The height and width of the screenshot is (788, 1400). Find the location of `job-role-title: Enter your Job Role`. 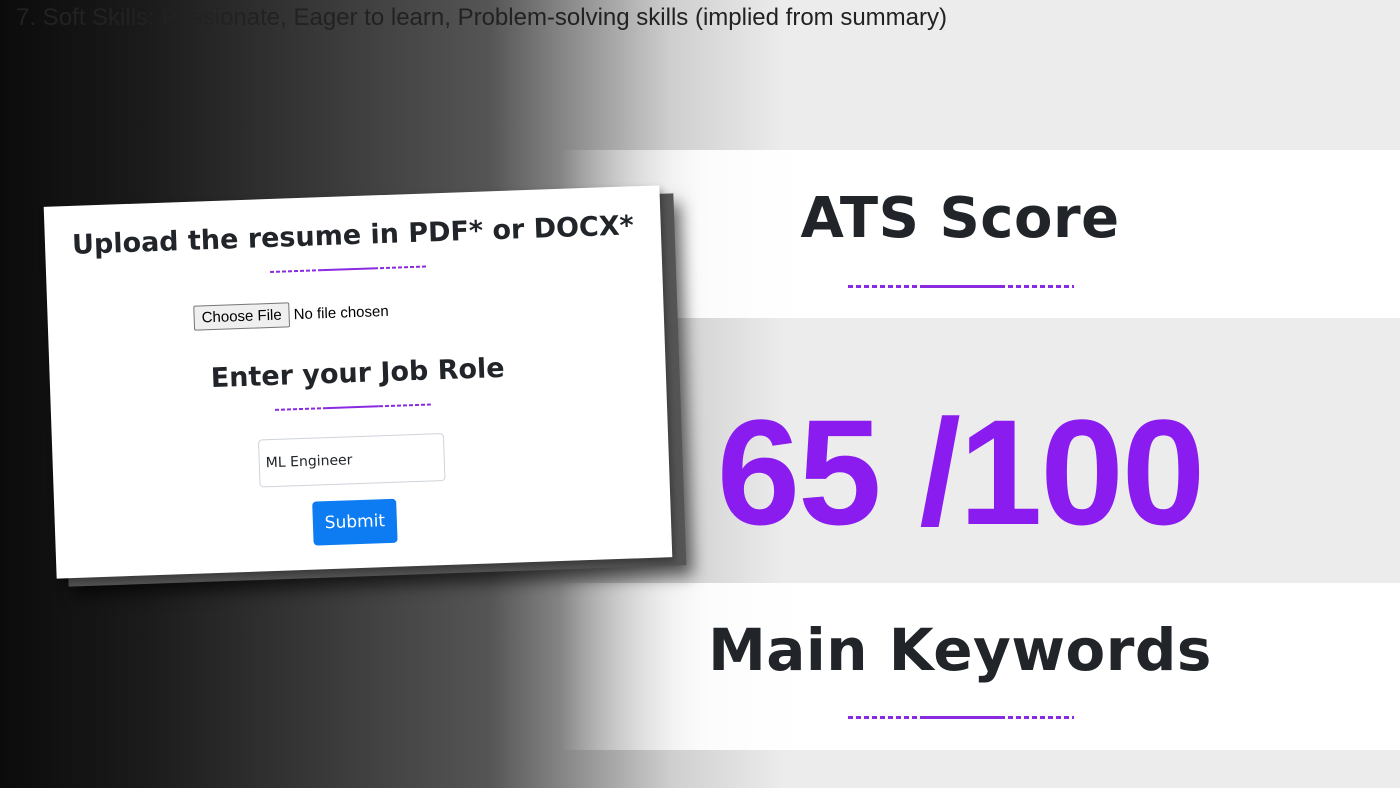

job-role-title: Enter your Job Role is located at coordinates (358, 373).